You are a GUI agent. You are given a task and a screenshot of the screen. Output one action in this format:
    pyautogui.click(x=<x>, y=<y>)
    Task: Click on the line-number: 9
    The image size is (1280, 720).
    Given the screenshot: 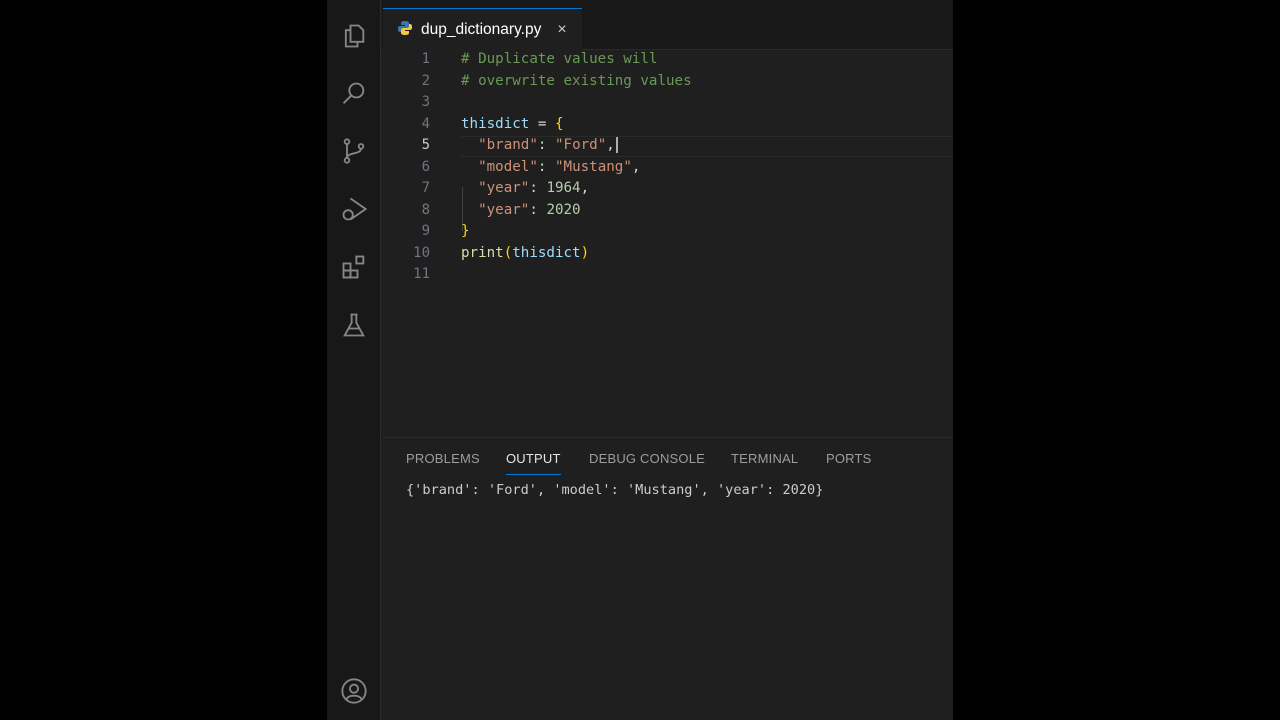 What is the action you would take?
    pyautogui.click(x=425, y=231)
    